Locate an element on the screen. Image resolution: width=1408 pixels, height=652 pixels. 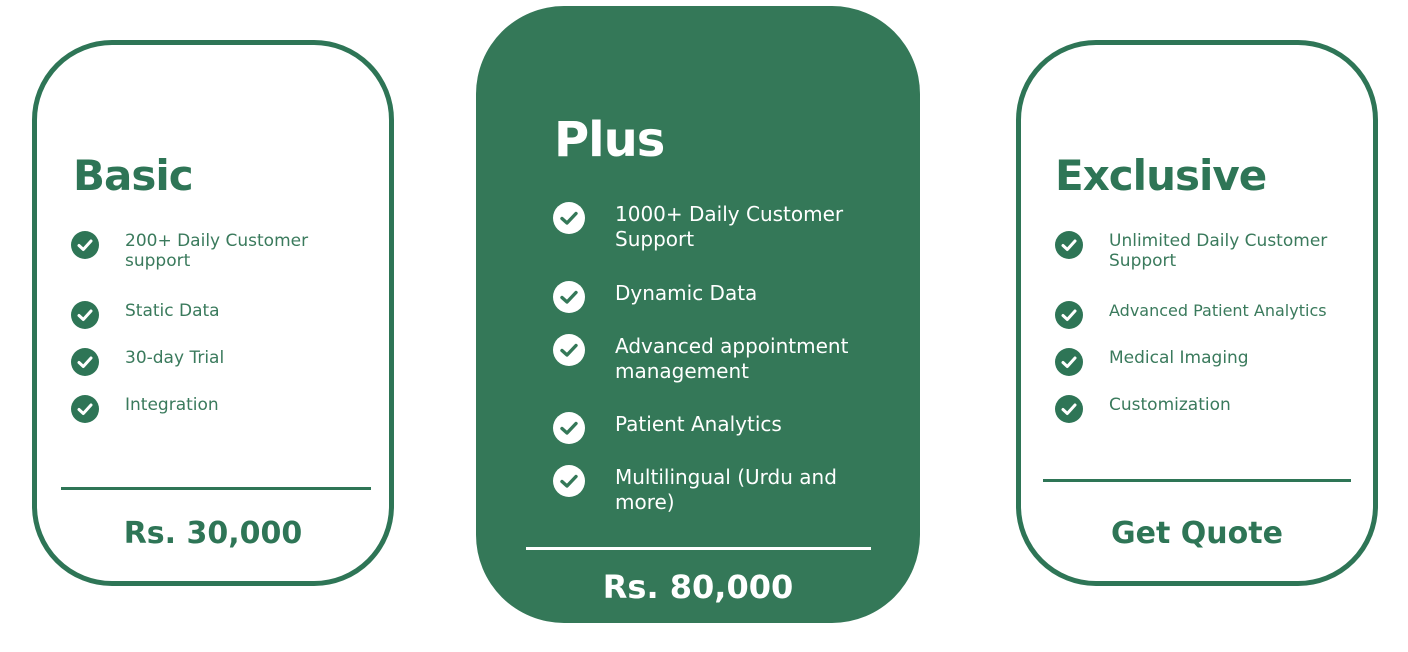
feature-text: Patient Analytics is located at coordinates (698, 424).